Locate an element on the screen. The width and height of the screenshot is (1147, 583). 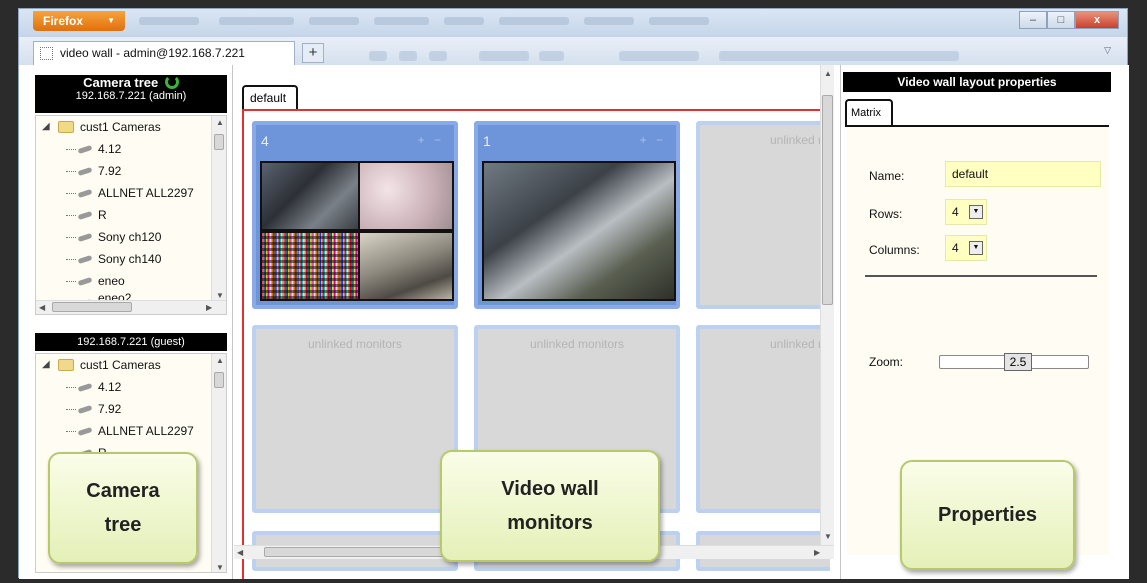
callout-video-wall-line1: Video wall is located at coordinates (550, 489).